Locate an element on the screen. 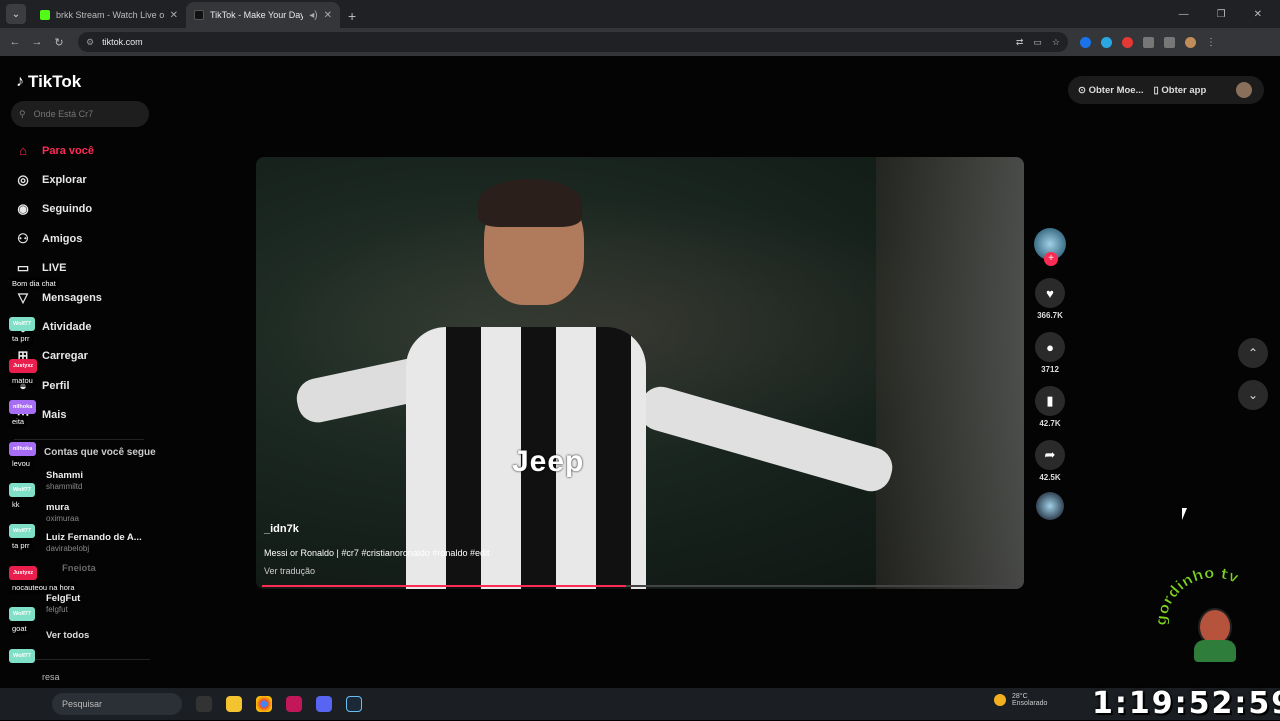 This screenshot has height=721, width=1280. comment-icon: ● is located at coordinates (1050, 347).